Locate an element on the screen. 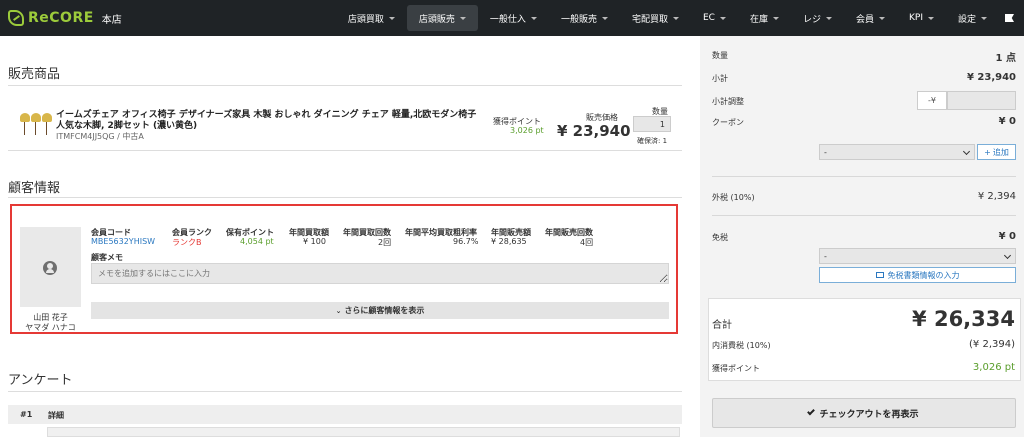 The image size is (1024, 437). summary-qty-label: 数量 is located at coordinates (720, 55).